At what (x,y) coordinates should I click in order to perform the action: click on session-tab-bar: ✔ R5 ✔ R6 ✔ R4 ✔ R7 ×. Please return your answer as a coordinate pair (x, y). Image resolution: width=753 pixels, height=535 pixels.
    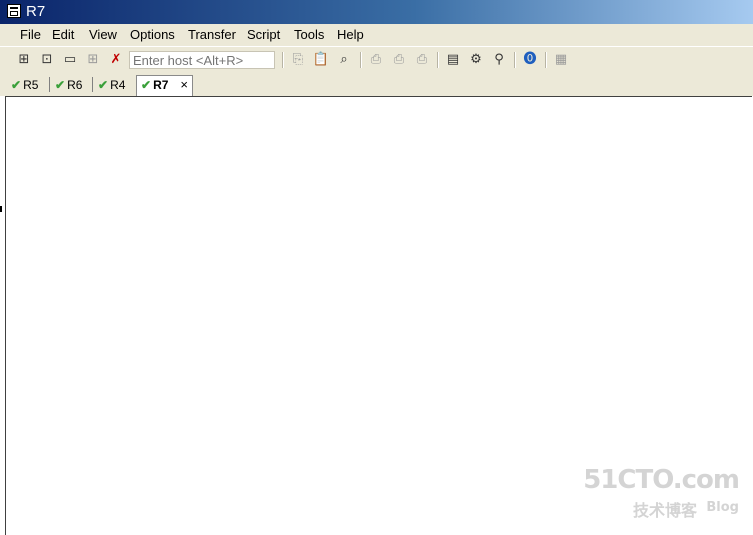
    Looking at the image, I should click on (376, 84).